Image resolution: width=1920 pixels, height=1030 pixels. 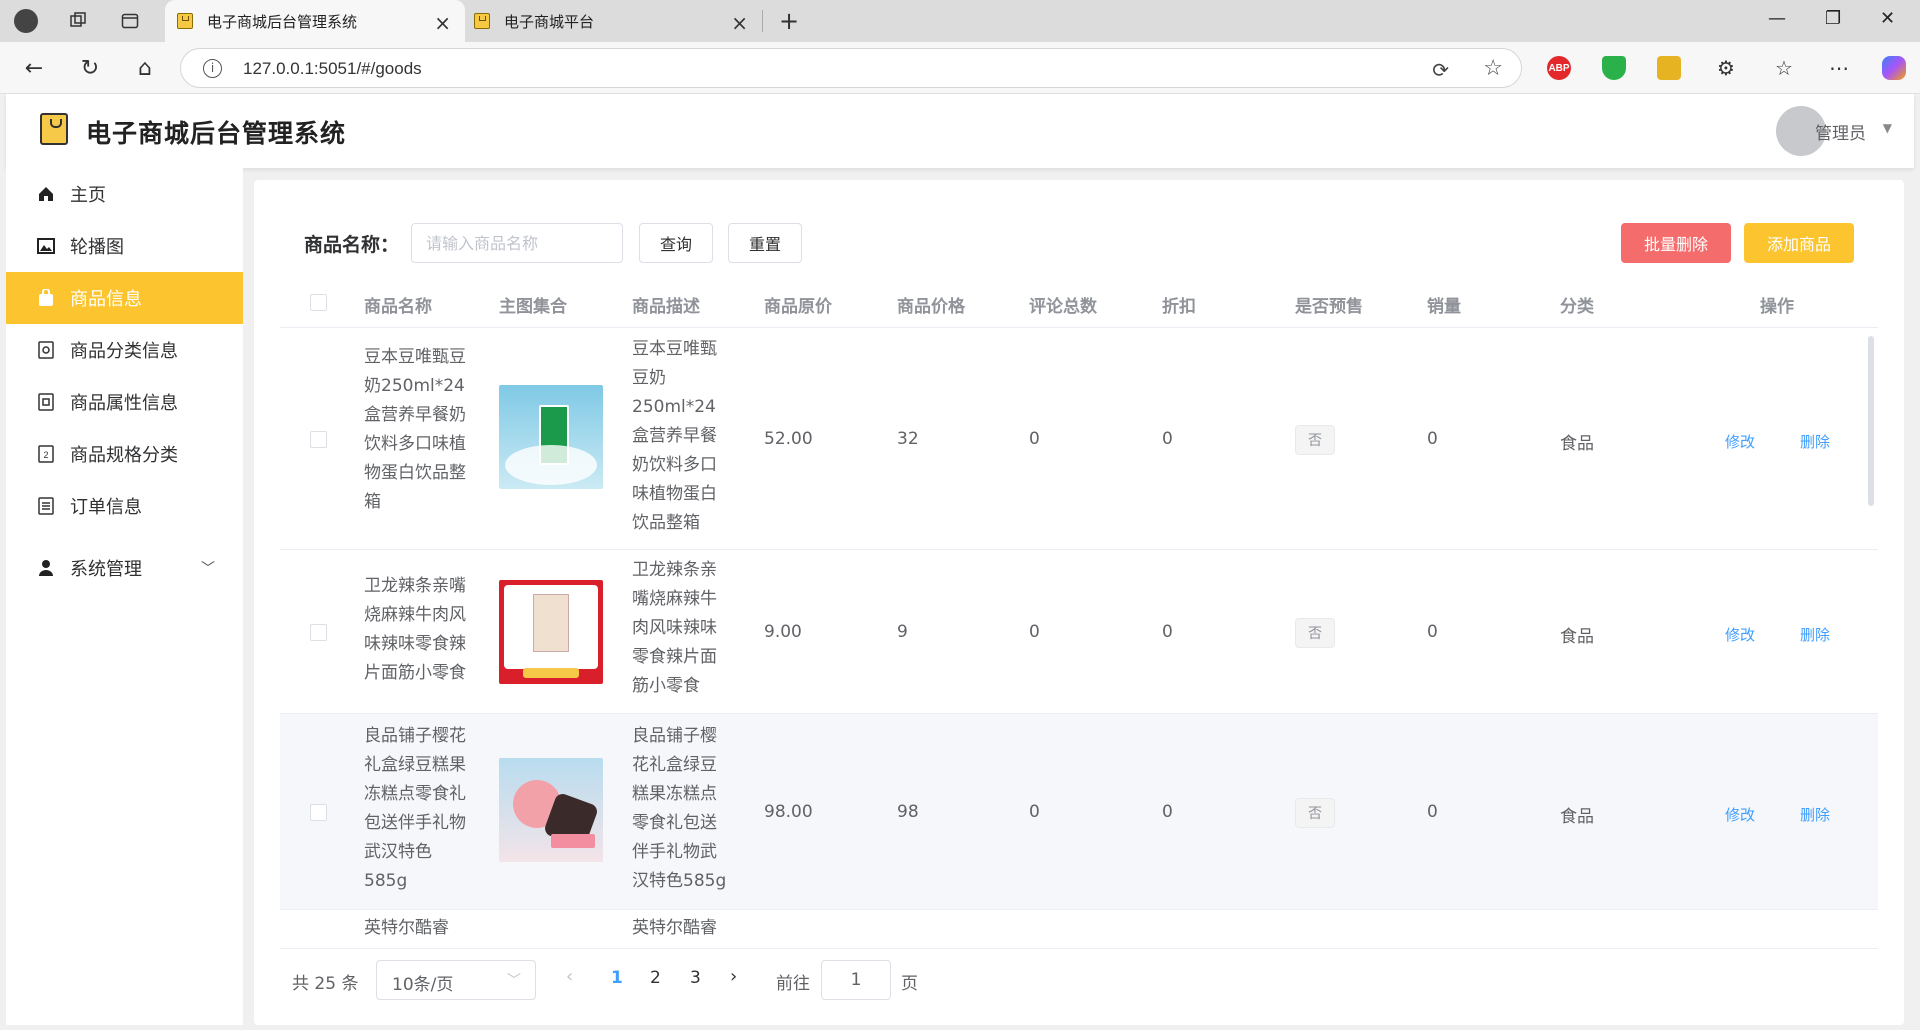 What do you see at coordinates (960, 131) in the screenshot?
I see `app-header: 电子商城后台管理系统 管理员 ▼` at bounding box center [960, 131].